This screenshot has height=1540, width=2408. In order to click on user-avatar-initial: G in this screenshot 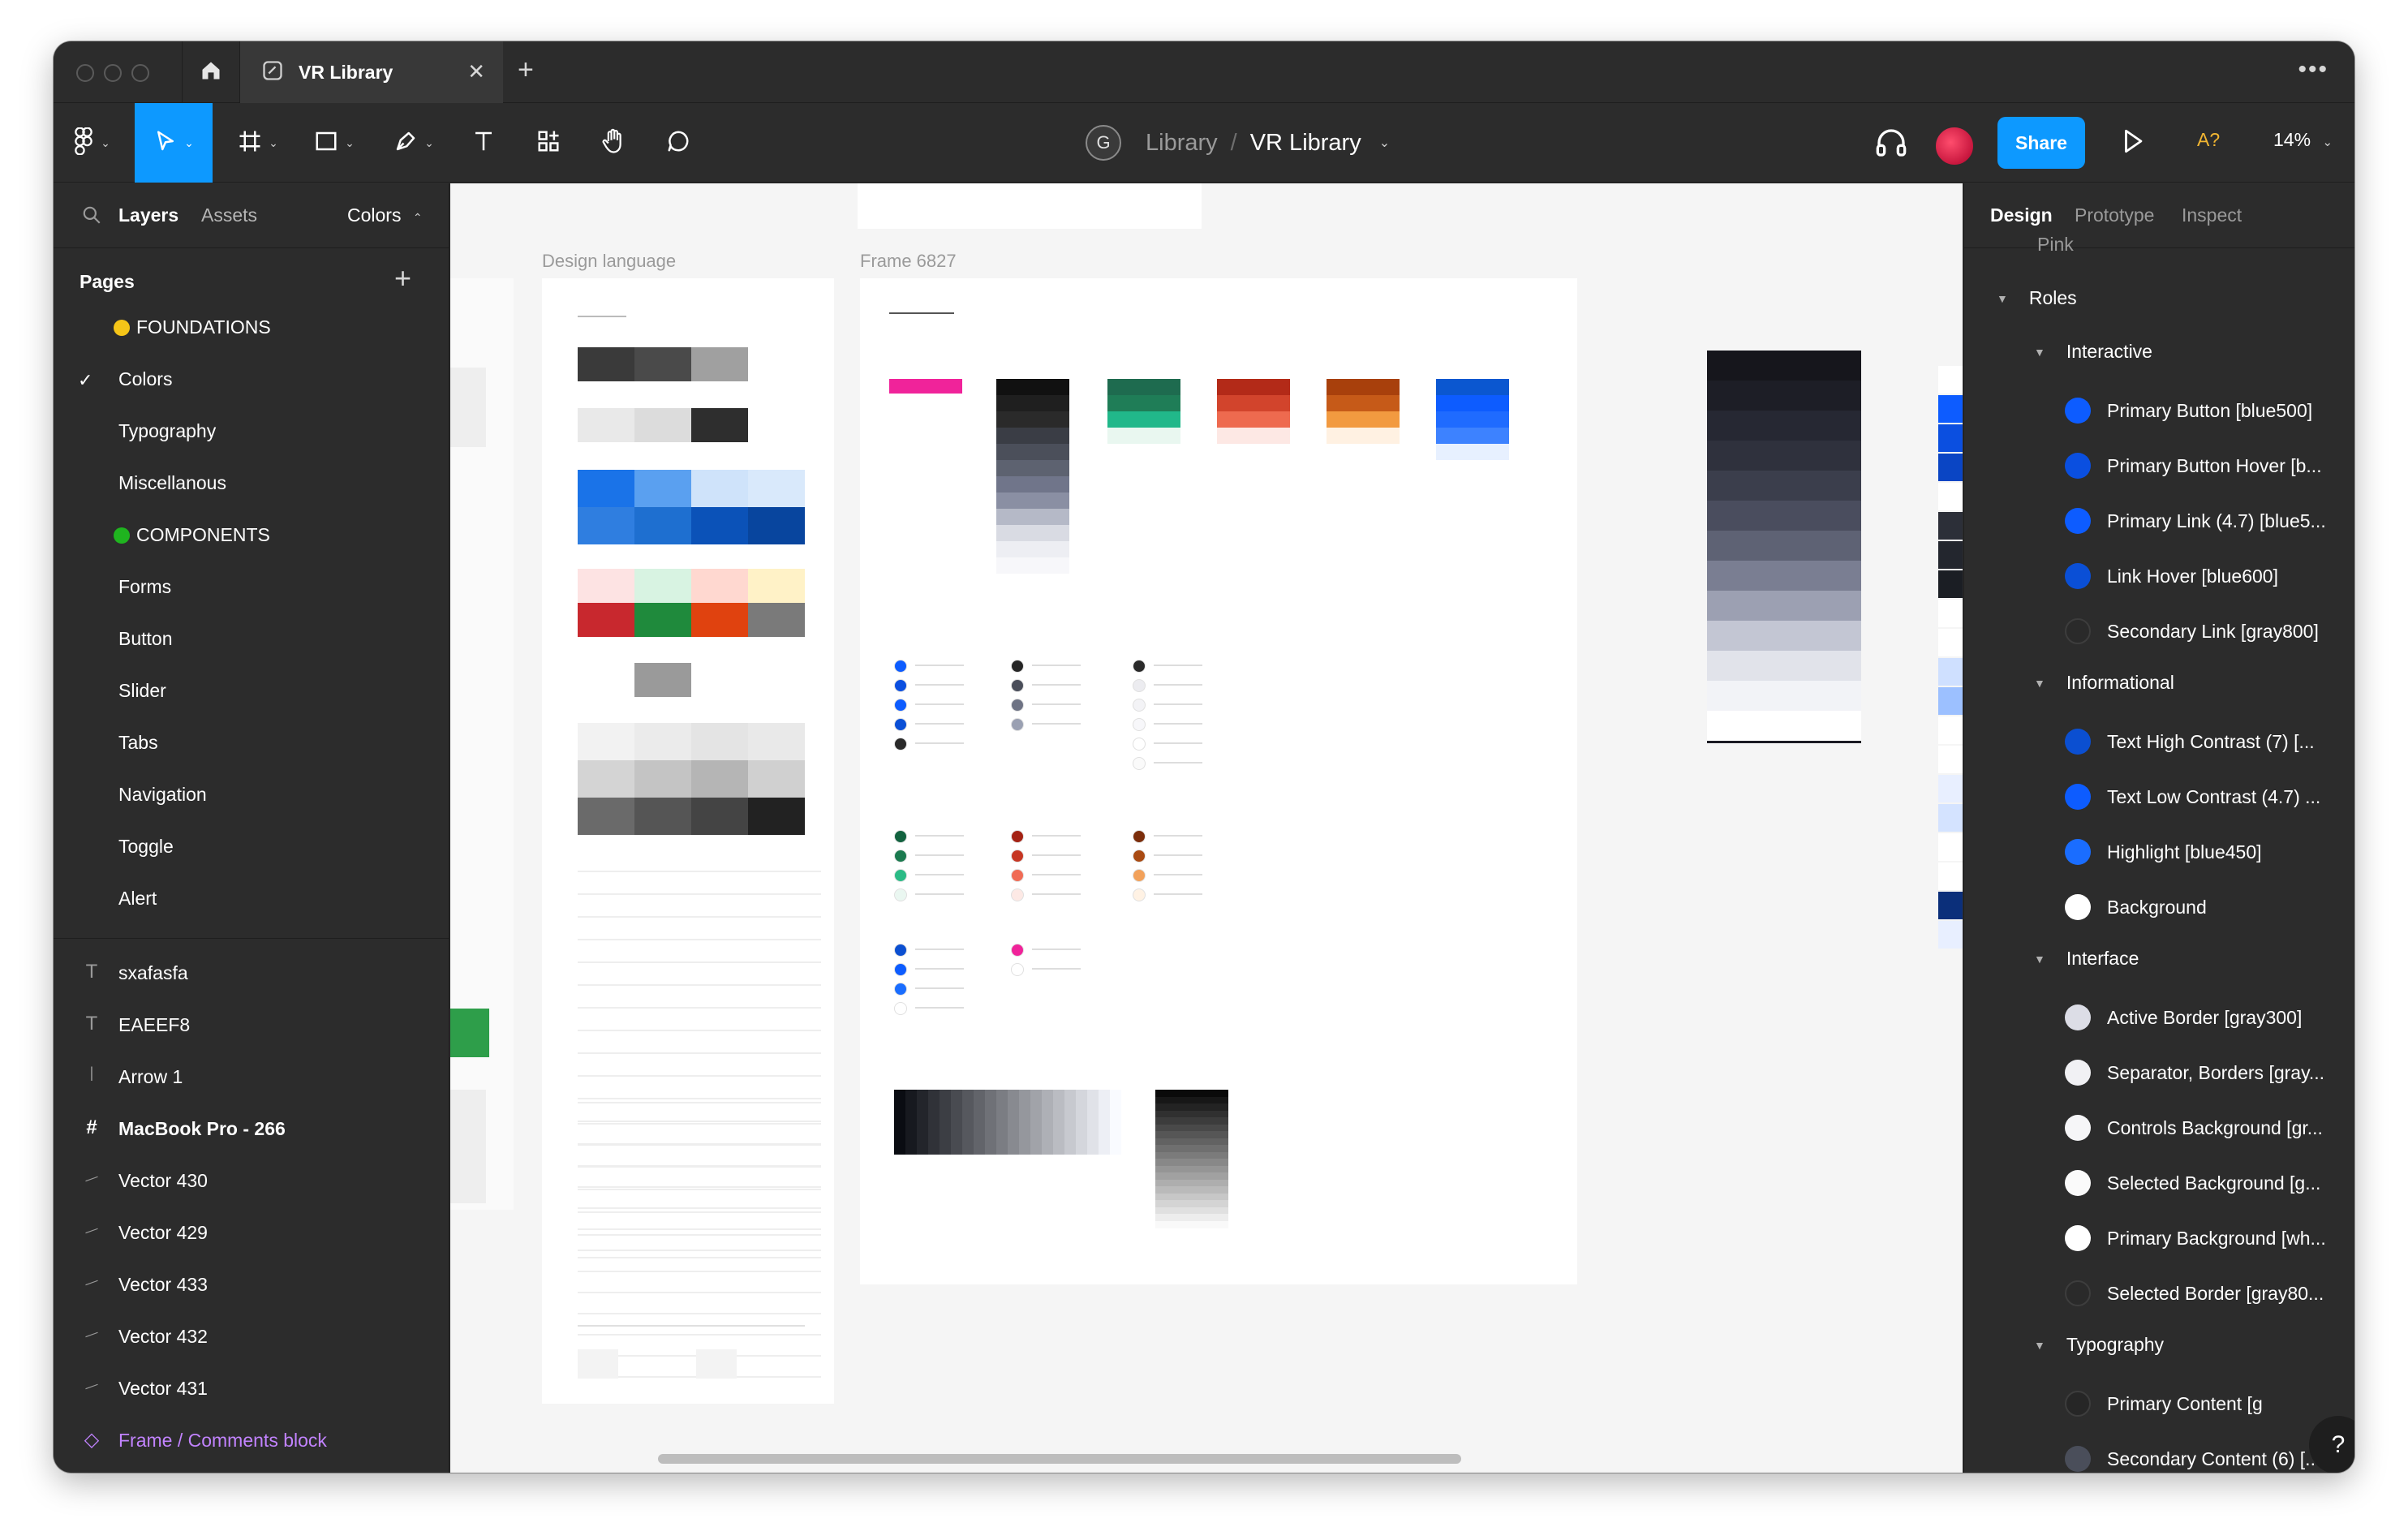, I will do `click(1103, 143)`.